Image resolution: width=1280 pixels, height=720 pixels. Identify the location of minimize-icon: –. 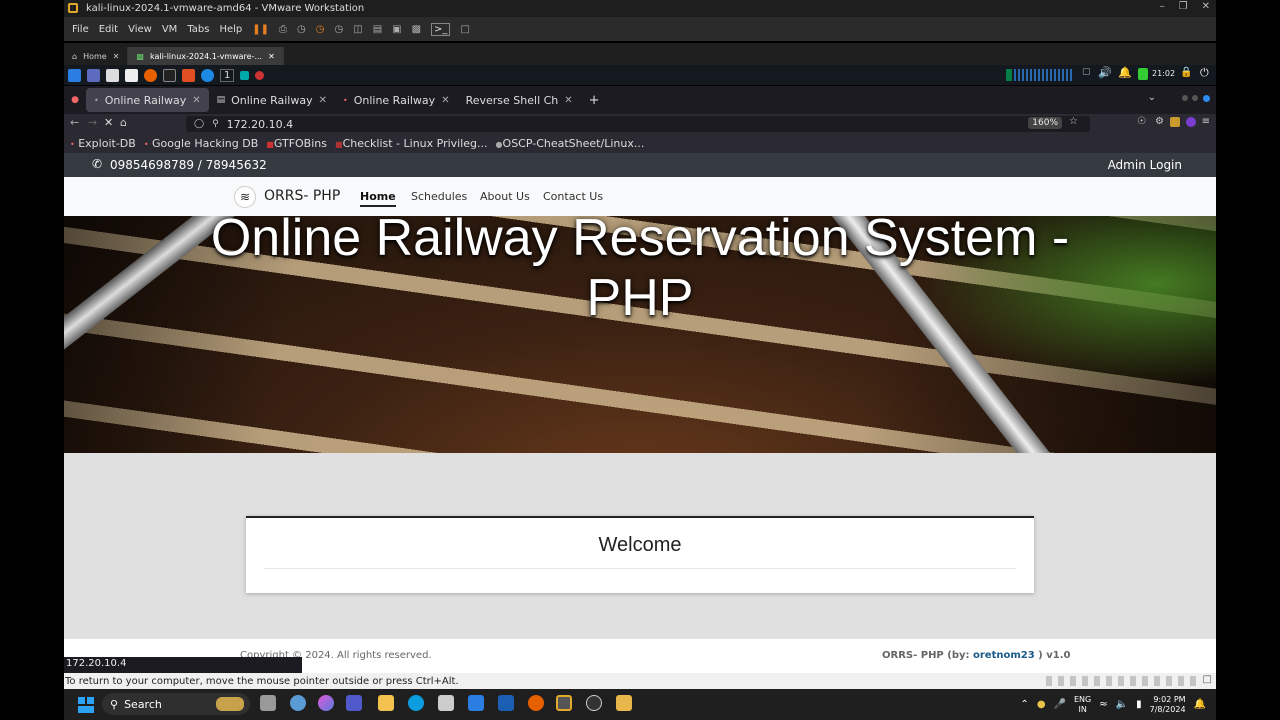
(1162, 6).